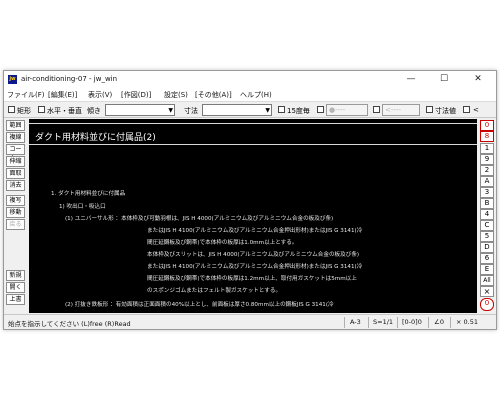  What do you see at coordinates (222, 243) in the screenshot?
I see `text-line: 間圧延鋼板及び鋼帯)で本体枠の板厚は1.0mm以上とする。` at bounding box center [222, 243].